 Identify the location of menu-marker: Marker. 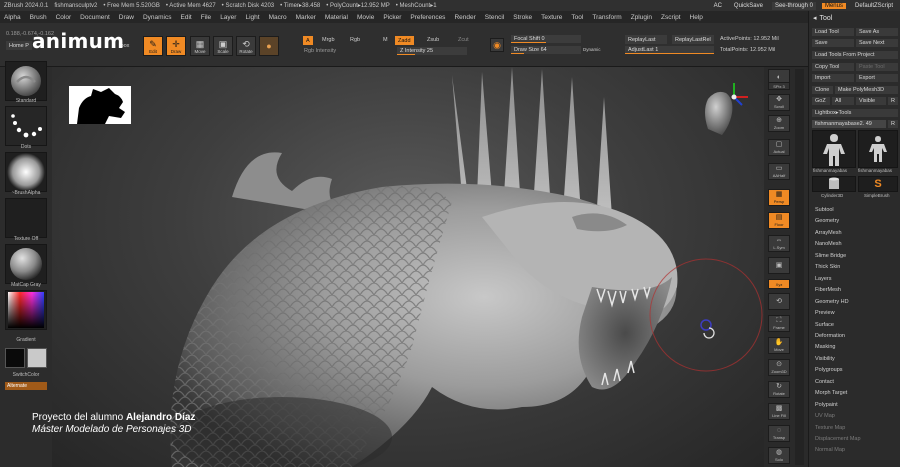
(306, 17).